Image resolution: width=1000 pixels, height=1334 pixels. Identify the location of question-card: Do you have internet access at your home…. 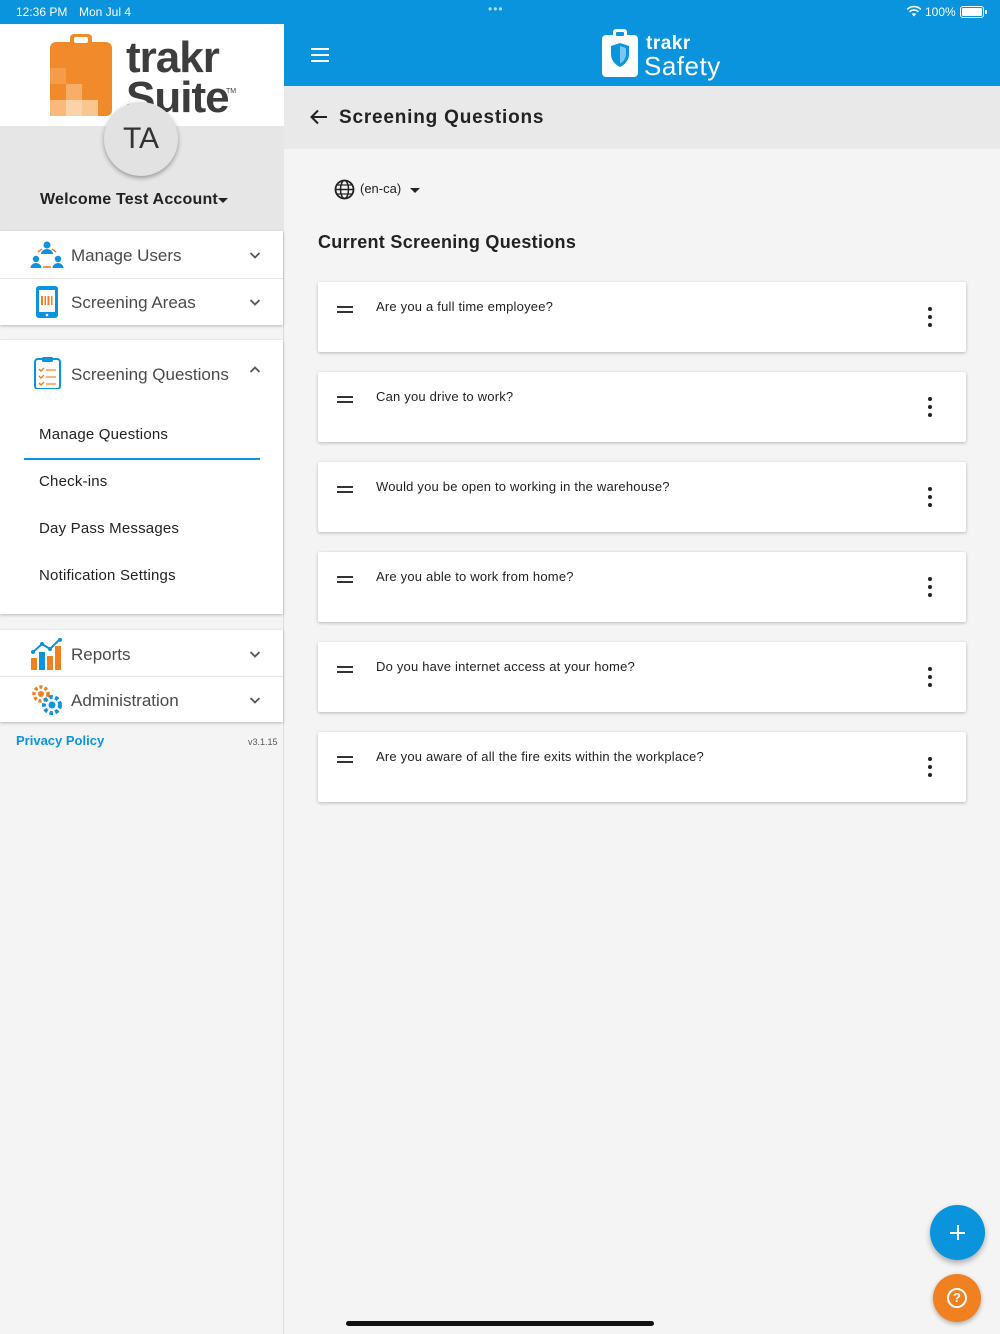
(642, 677).